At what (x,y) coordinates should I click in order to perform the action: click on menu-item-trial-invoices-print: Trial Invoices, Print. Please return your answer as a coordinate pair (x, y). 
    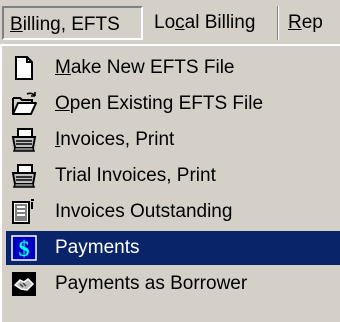
    Looking at the image, I should click on (173, 176).